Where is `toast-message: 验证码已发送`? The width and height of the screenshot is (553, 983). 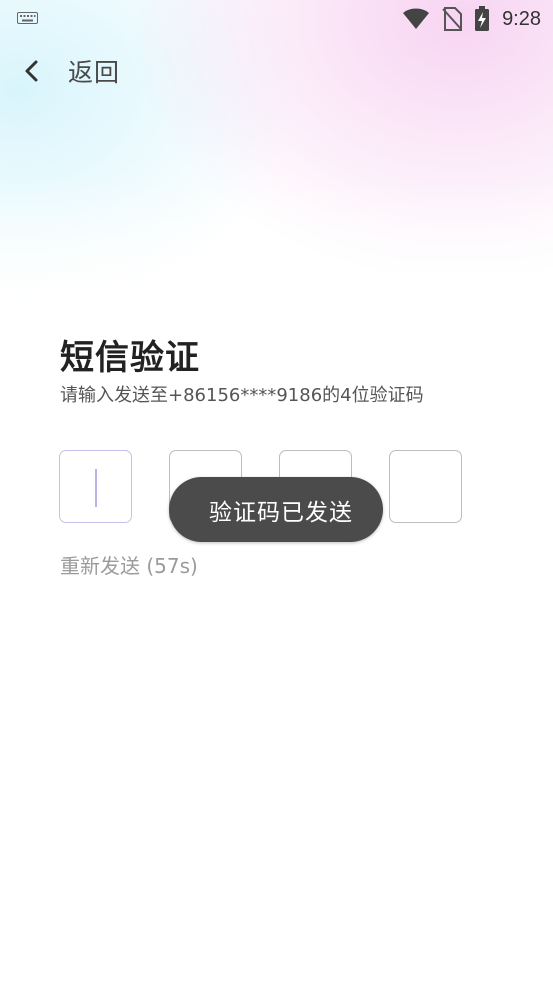 toast-message: 验证码已发送 is located at coordinates (281, 512).